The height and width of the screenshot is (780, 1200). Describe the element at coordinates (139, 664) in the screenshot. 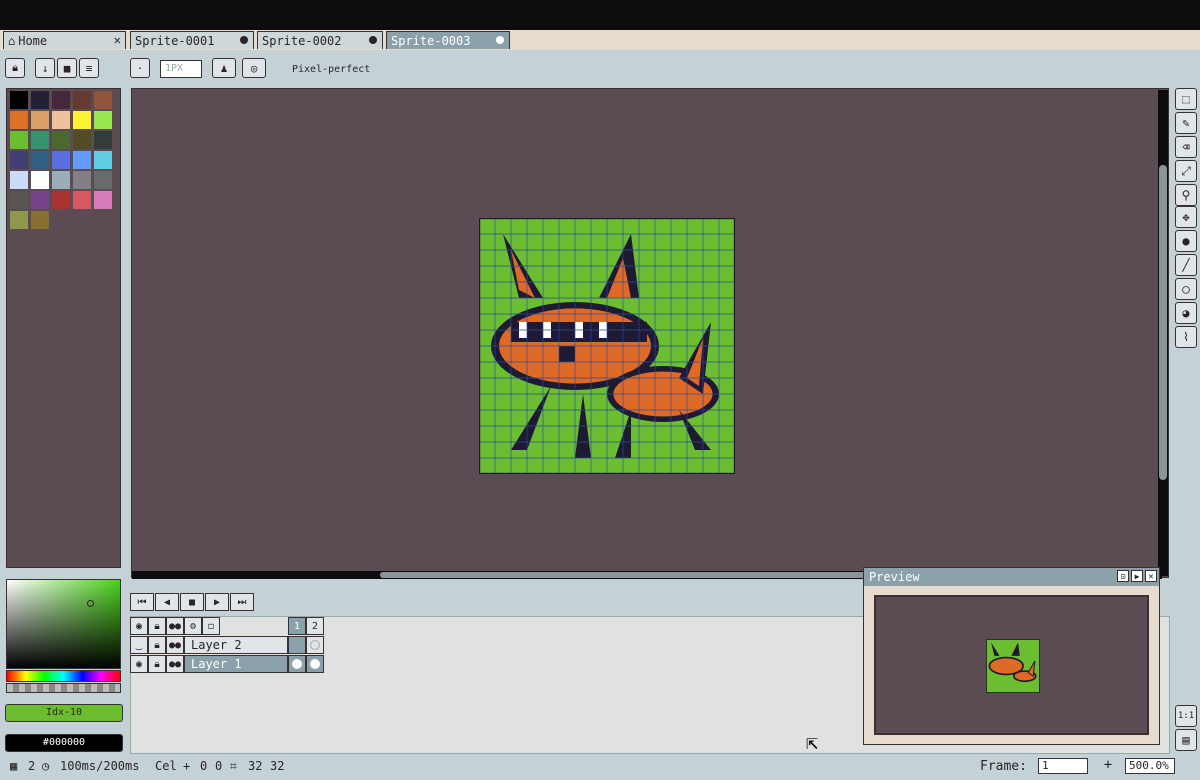

I see `visibility-toggle: ◉` at that location.